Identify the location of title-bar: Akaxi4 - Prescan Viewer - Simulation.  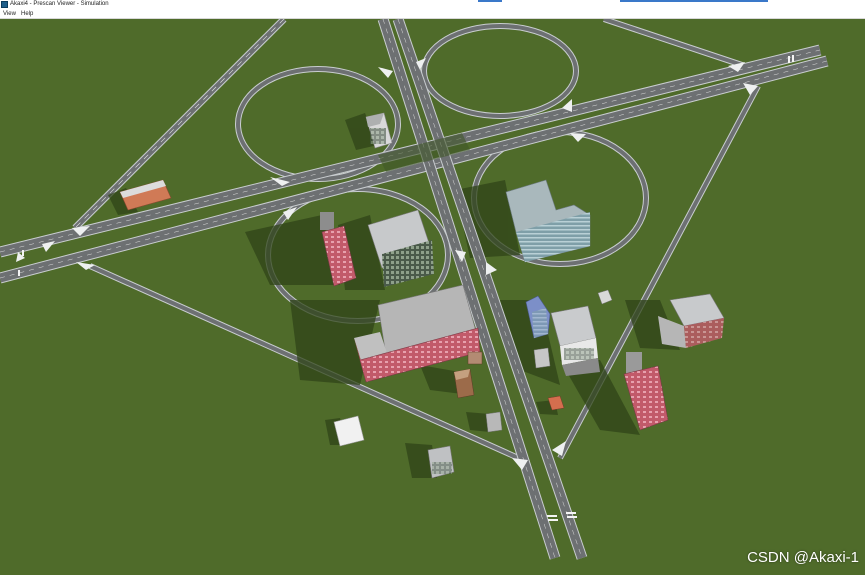
(432, 5).